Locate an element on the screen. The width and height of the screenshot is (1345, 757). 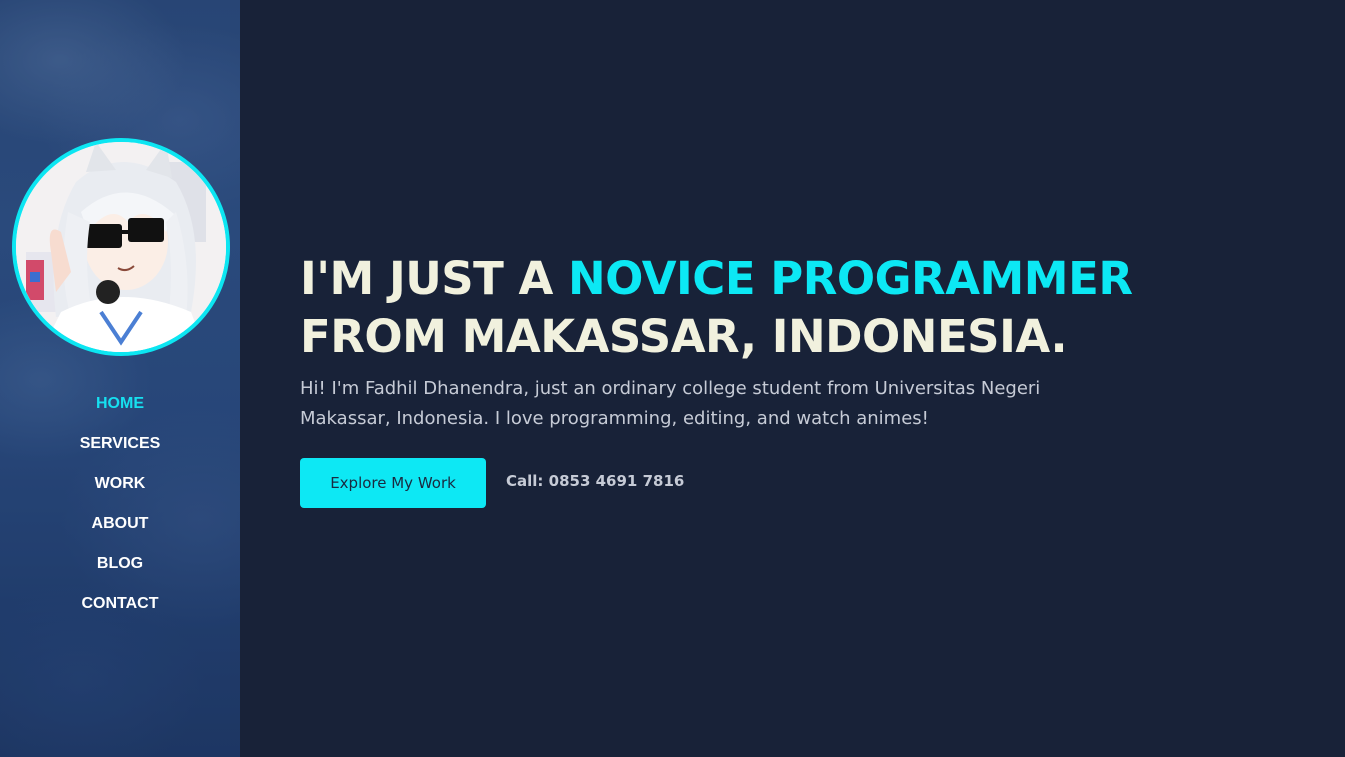
nav-link-home: HOME is located at coordinates (120, 403).